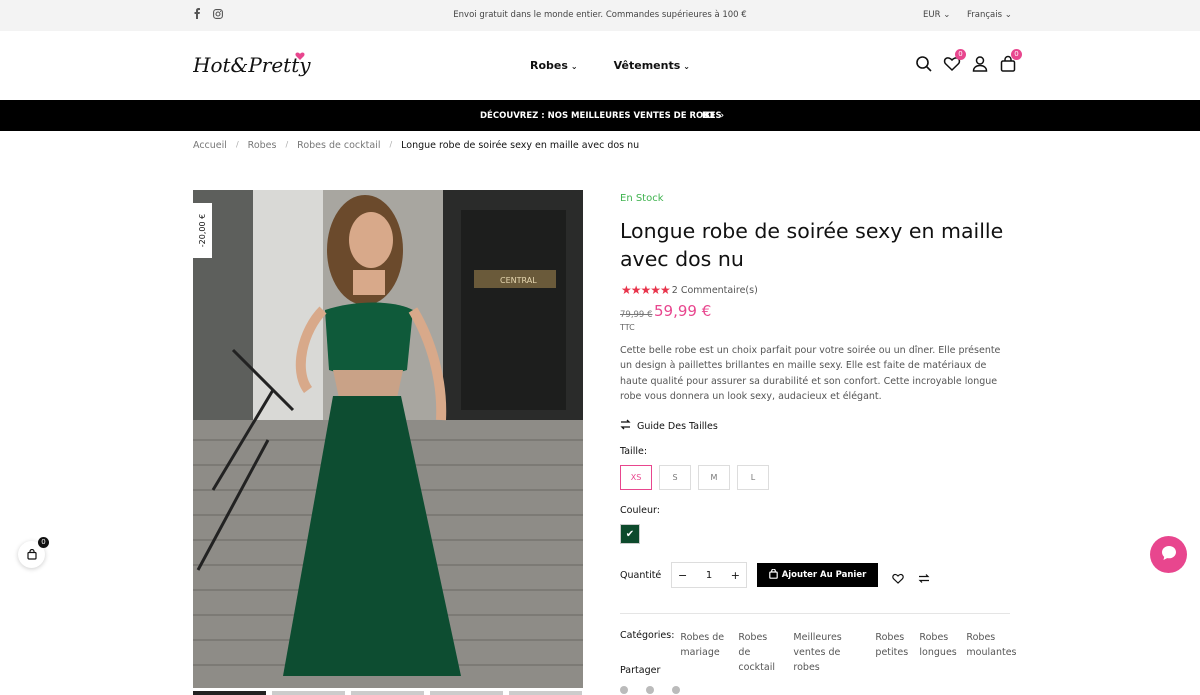  Describe the element at coordinates (759, 652) in the screenshot. I see `category-link: Robes de cocktail` at that location.